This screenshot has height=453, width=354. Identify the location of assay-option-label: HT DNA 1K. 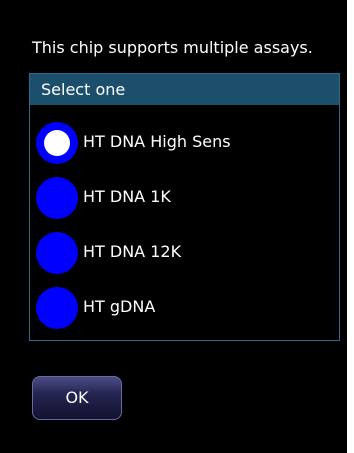
(127, 196).